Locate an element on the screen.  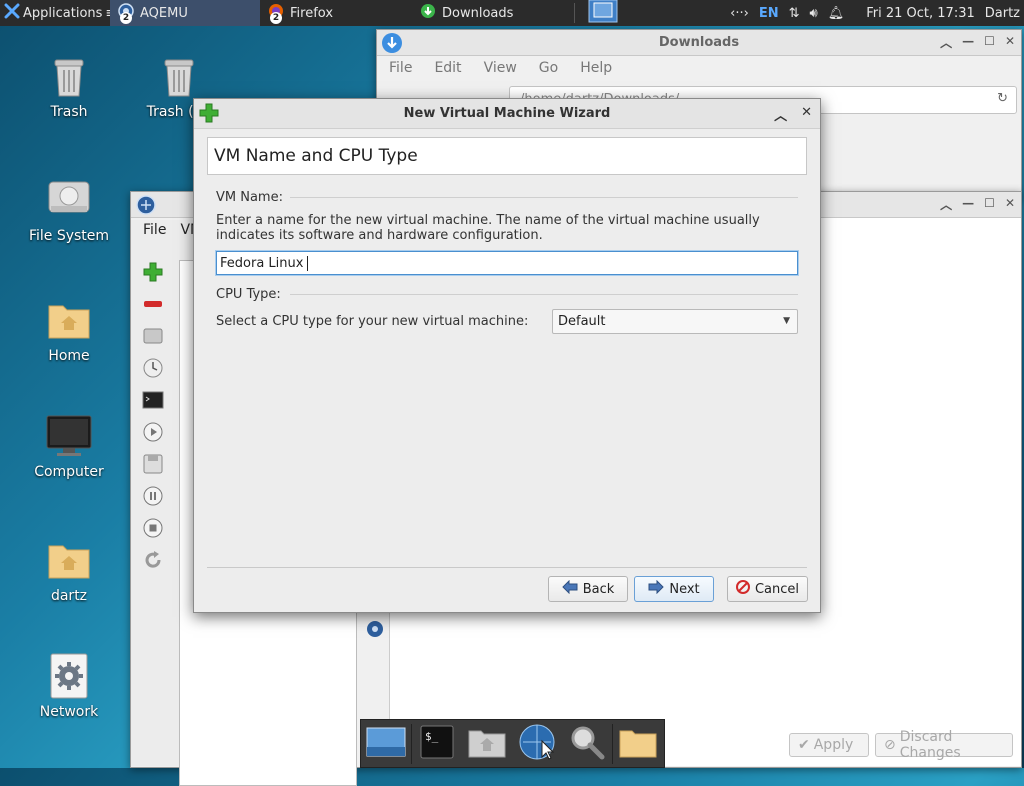
desktop-icon-computer: Computer is located at coordinates (69, 446).